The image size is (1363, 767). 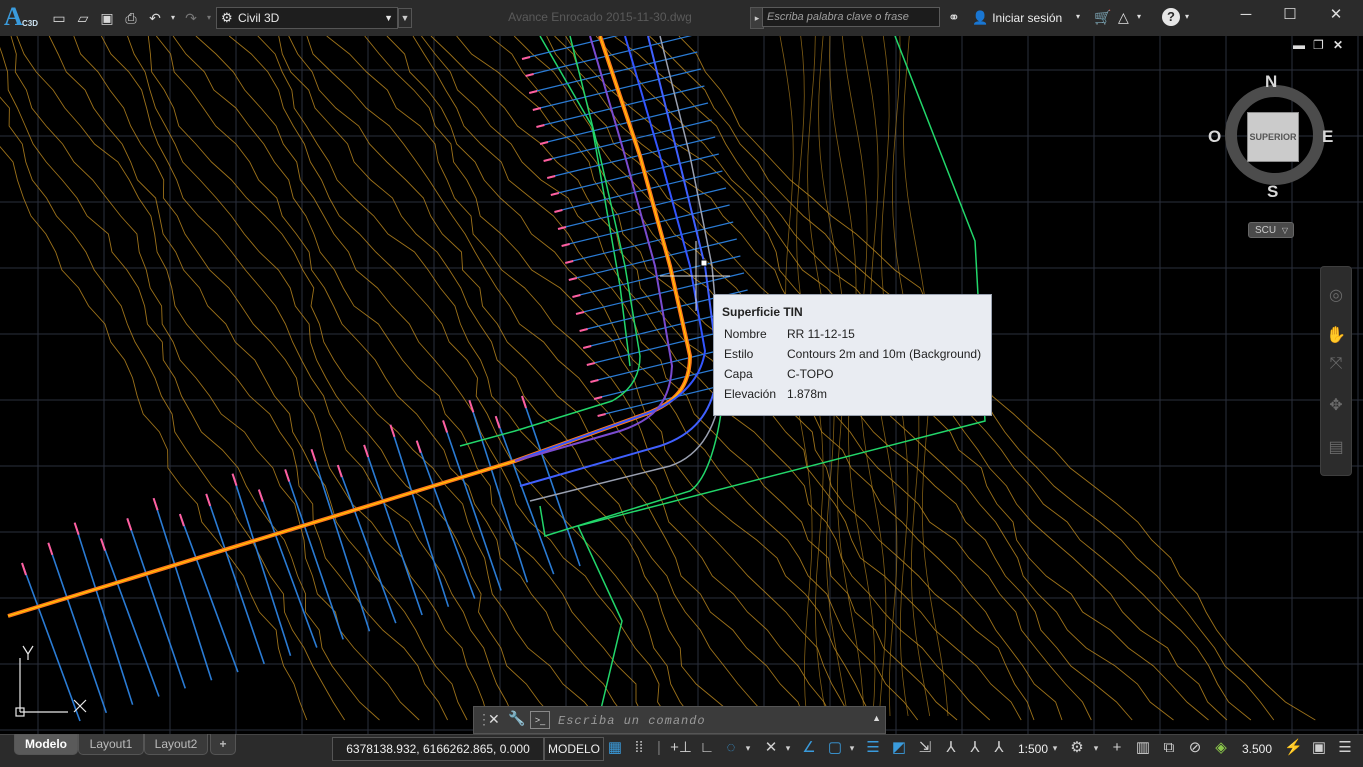 I want to click on tab-layout2: Layout2, so click(x=176, y=744).